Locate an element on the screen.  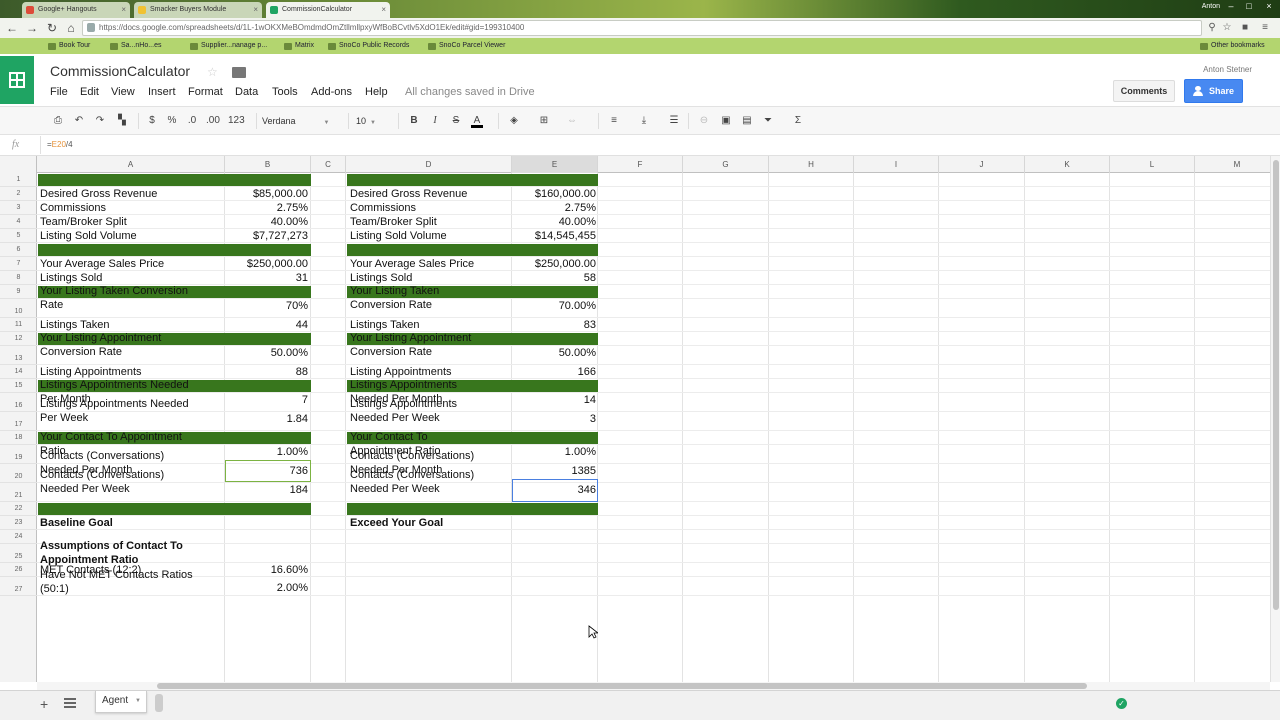
maximize-icon: □ is located at coordinates (1249, 6).